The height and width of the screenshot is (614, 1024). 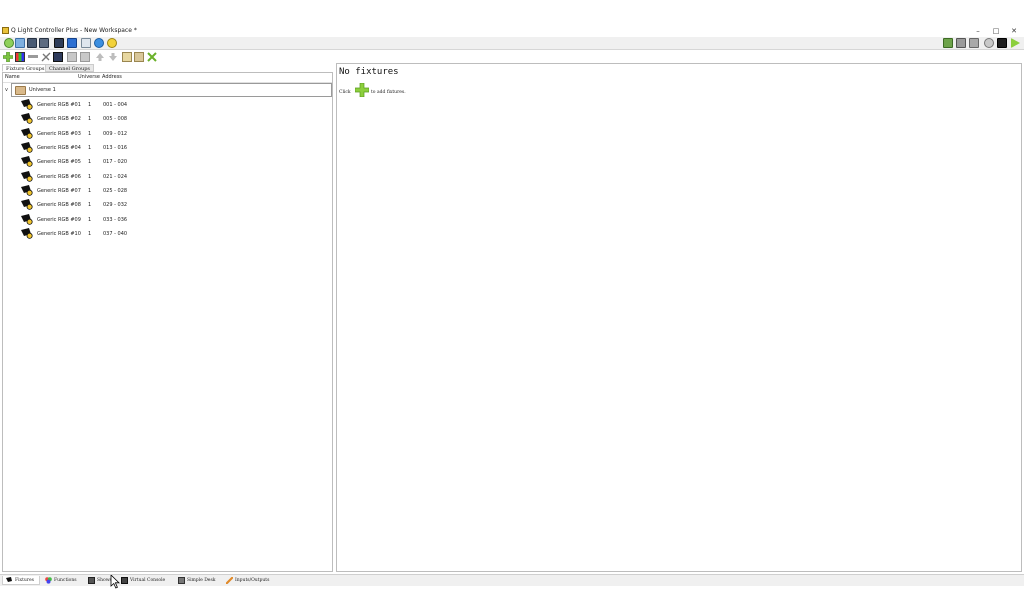 What do you see at coordinates (86, 43) in the screenshot?
I see `fullscreen-icon` at bounding box center [86, 43].